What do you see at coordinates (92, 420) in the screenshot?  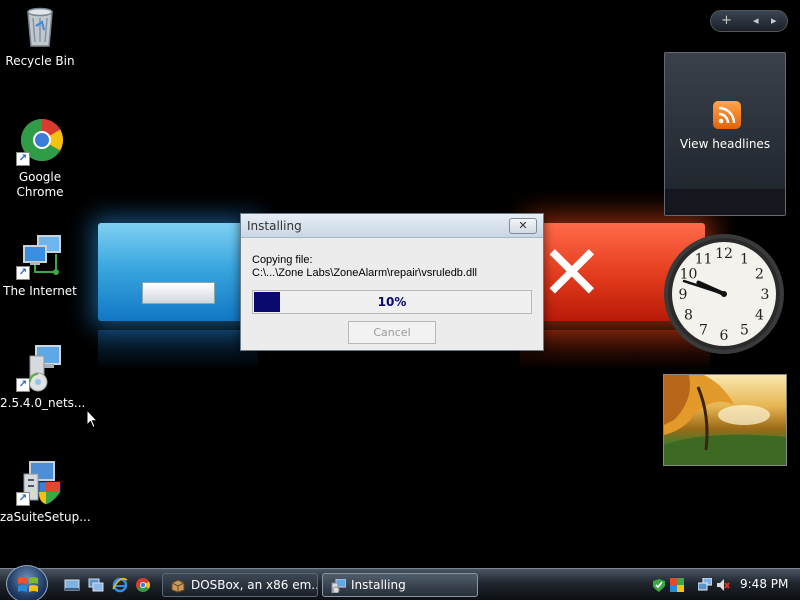 I see `mouse-cursor-icon` at bounding box center [92, 420].